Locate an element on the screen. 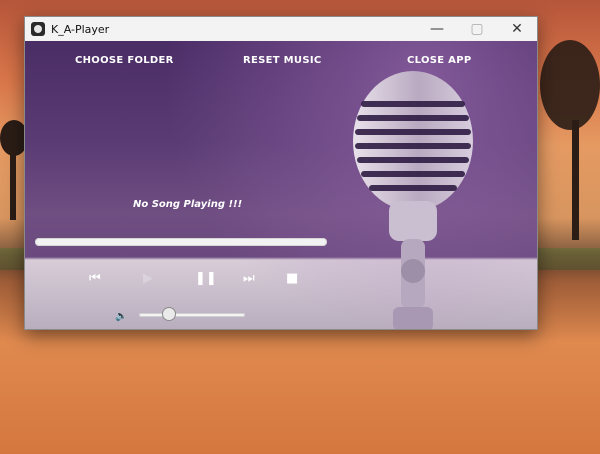 The image size is (600, 454). minimize-icon: — is located at coordinates (437, 29).